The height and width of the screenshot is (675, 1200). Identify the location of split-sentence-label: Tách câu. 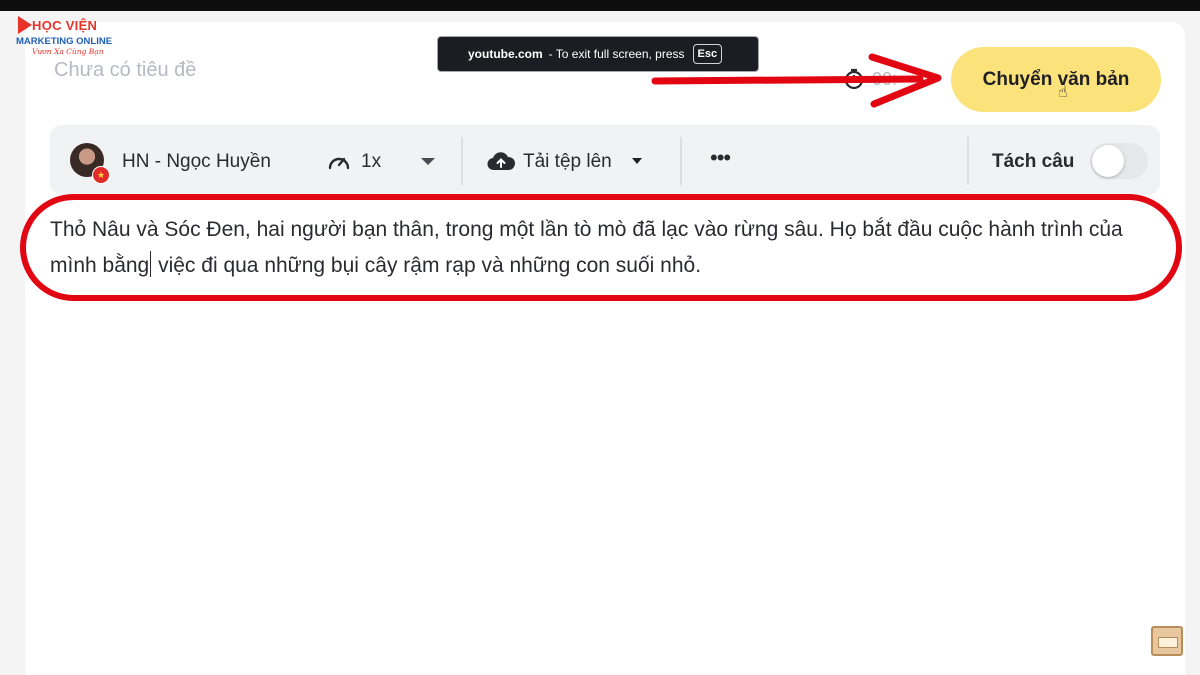
(1033, 161).